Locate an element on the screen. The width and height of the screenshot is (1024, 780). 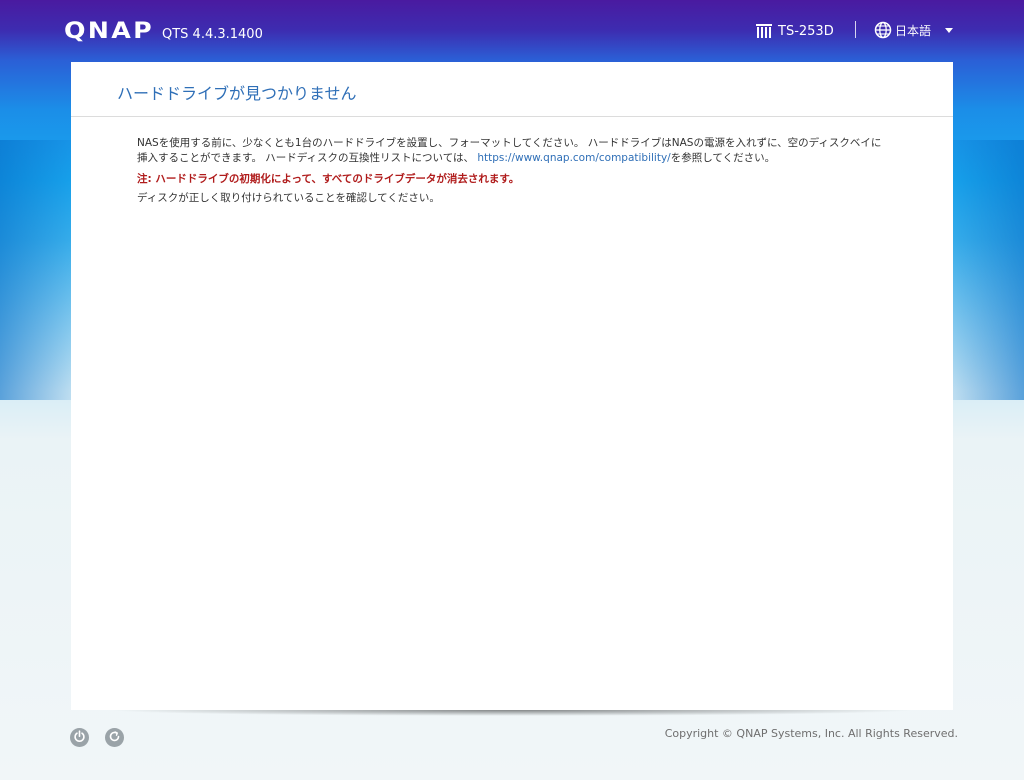
footer-actions is located at coordinates (105, 737).